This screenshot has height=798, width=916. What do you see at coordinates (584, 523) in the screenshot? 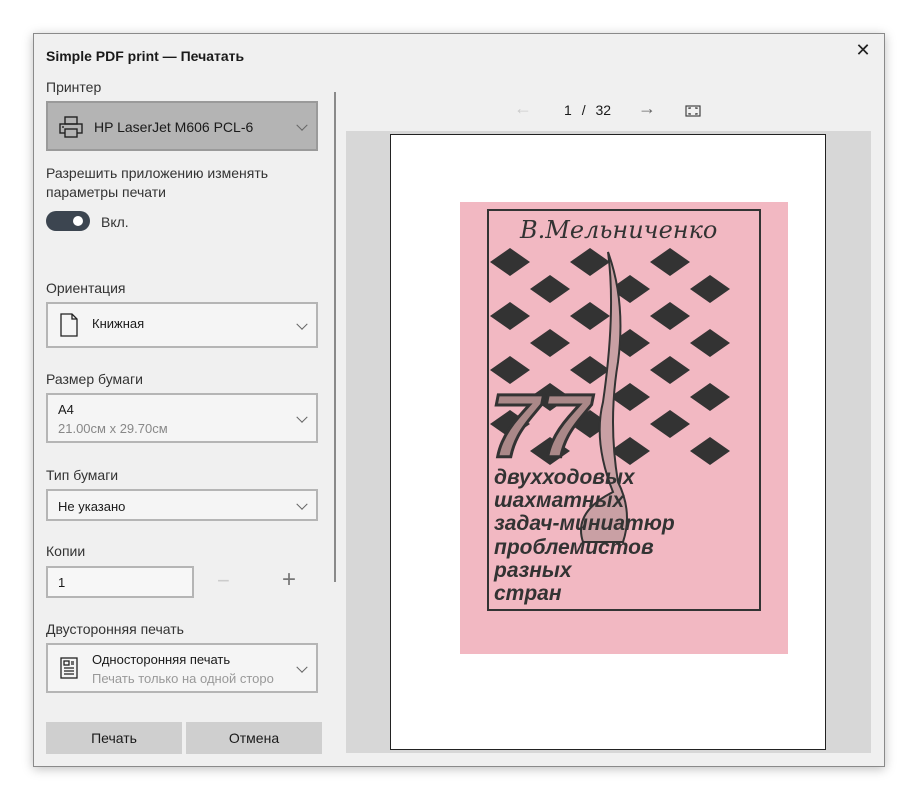
I see `svg-text: задач-миниатюр` at bounding box center [584, 523].